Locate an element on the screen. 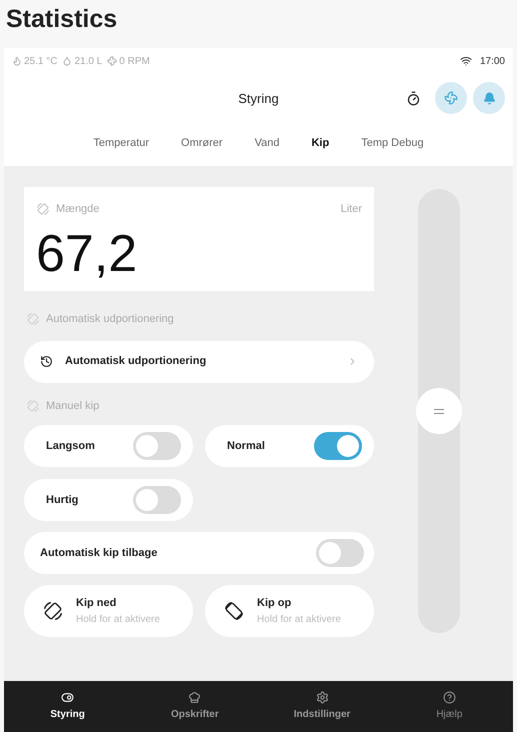 This screenshot has height=732, width=517. fan-button is located at coordinates (451, 98).